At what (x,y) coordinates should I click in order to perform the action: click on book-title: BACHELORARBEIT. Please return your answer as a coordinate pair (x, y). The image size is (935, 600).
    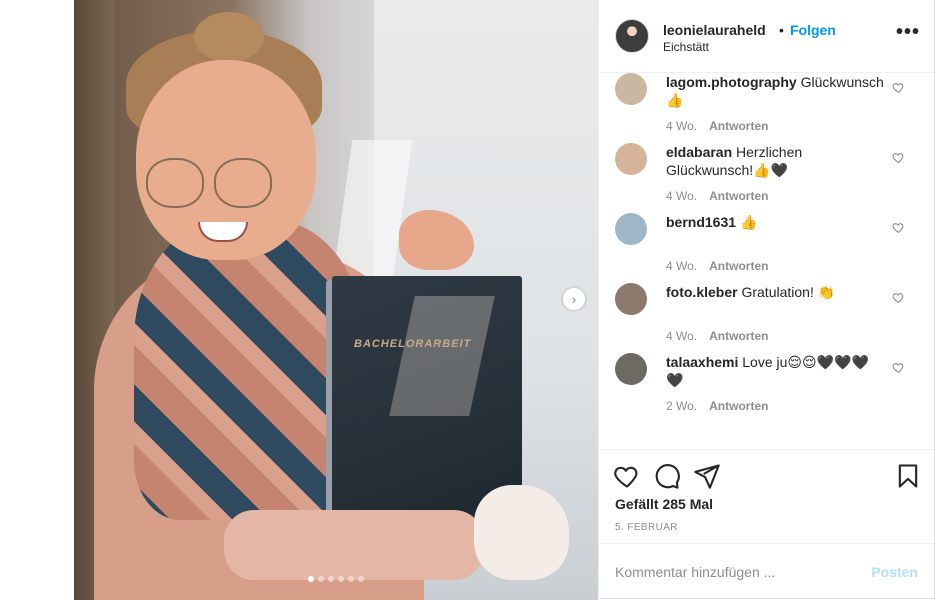
    Looking at the image, I should click on (413, 344).